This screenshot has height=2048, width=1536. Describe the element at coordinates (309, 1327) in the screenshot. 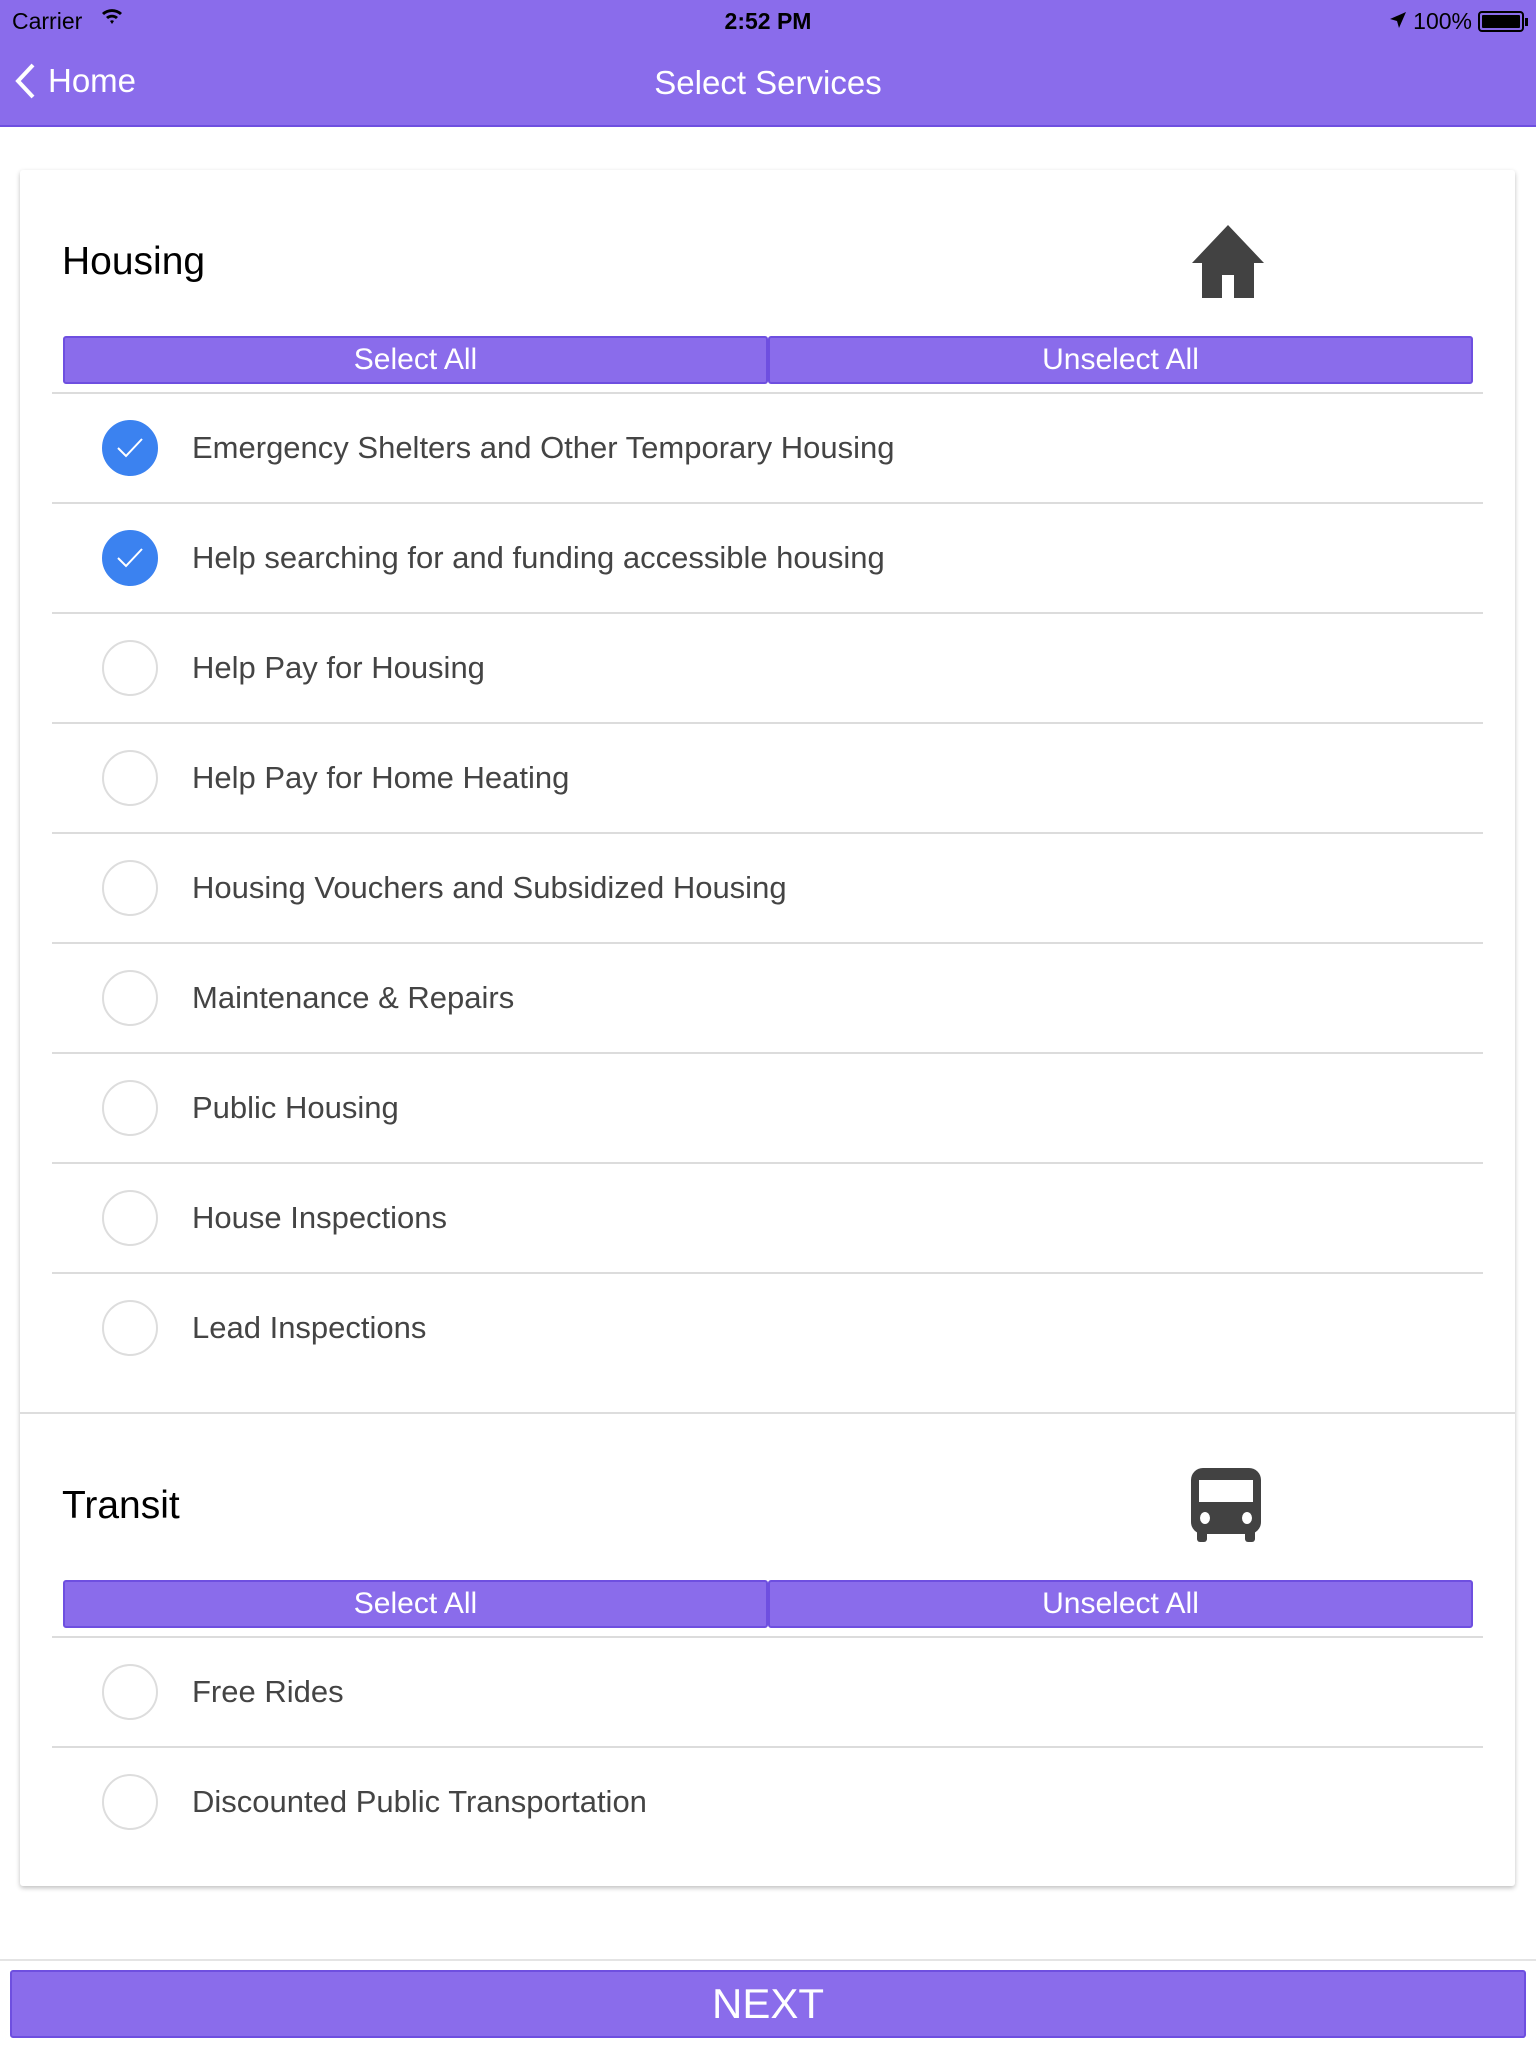

I see `item-label: Lead Inspections` at that location.